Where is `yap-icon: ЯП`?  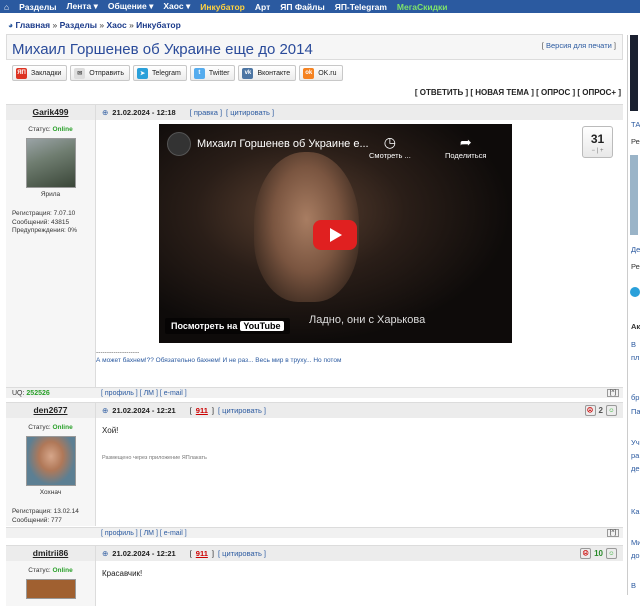 yap-icon: ЯП is located at coordinates (21, 73).